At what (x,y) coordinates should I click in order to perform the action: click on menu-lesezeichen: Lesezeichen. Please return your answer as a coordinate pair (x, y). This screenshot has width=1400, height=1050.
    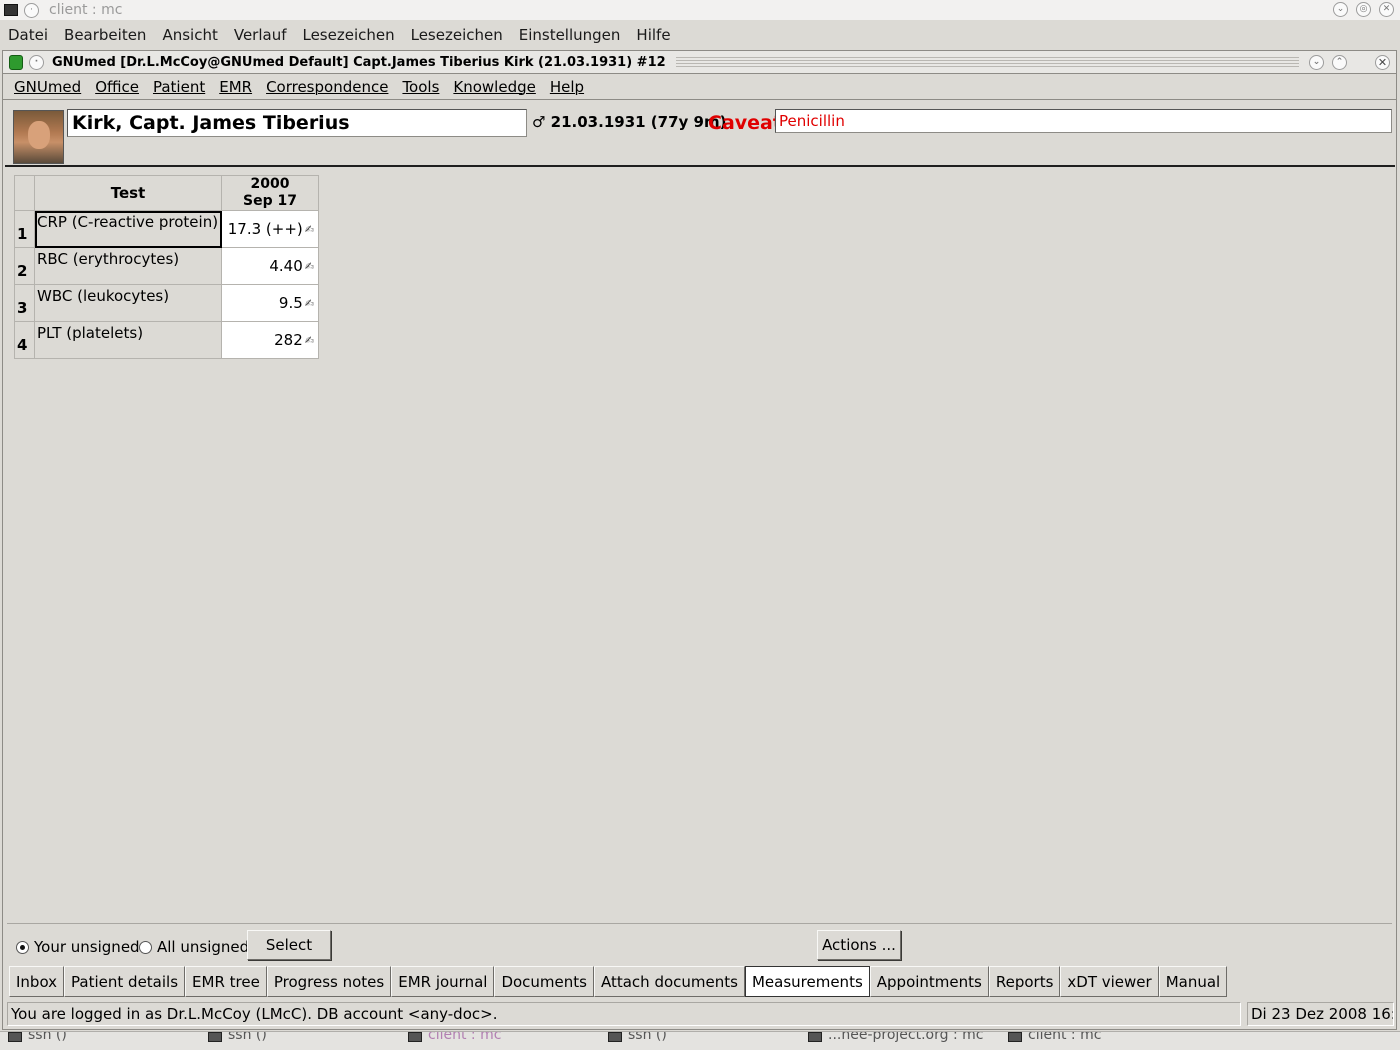
    Looking at the image, I should click on (348, 35).